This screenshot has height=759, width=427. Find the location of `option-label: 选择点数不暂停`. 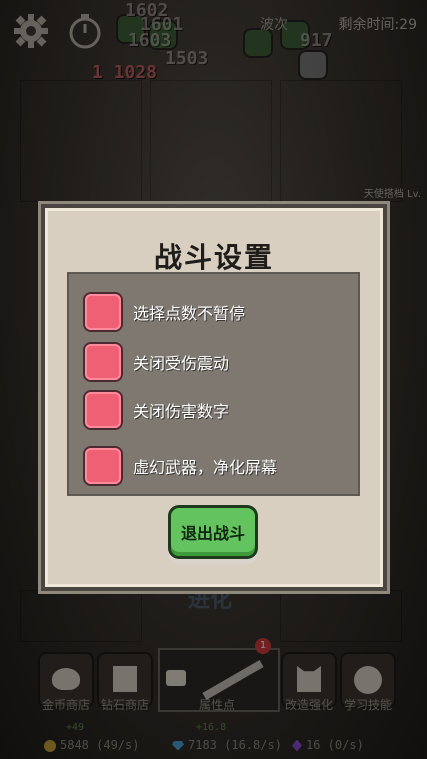

option-label: 选择点数不暂停 is located at coordinates (189, 313).